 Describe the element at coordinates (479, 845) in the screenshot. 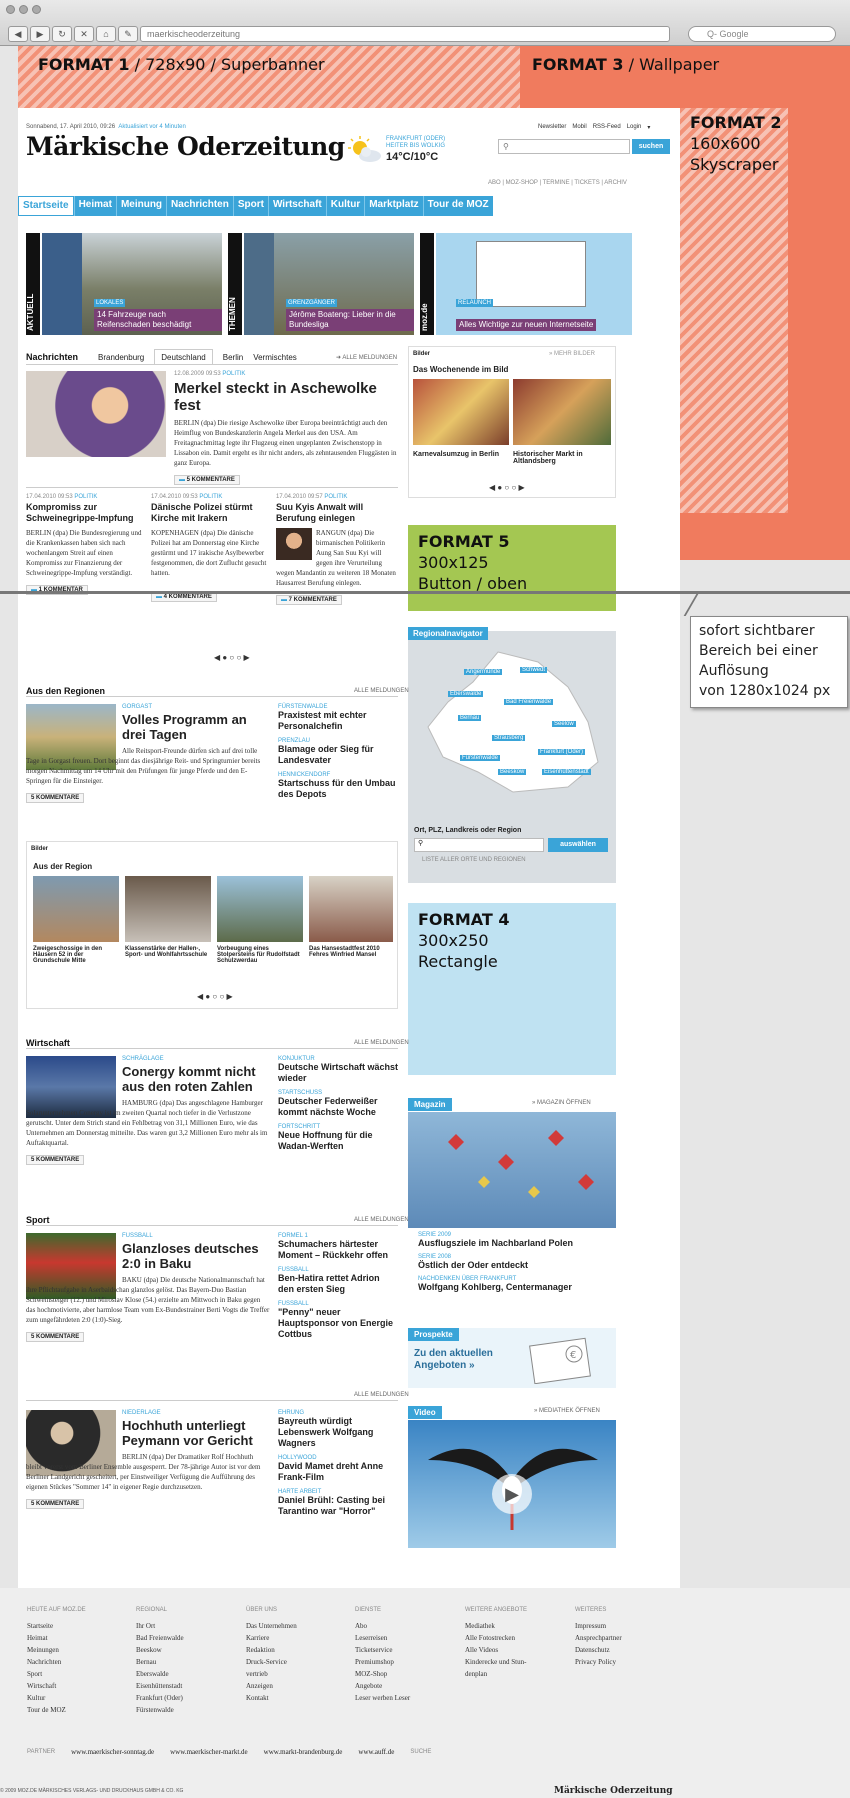

I see `region-search-input: ⚲` at that location.